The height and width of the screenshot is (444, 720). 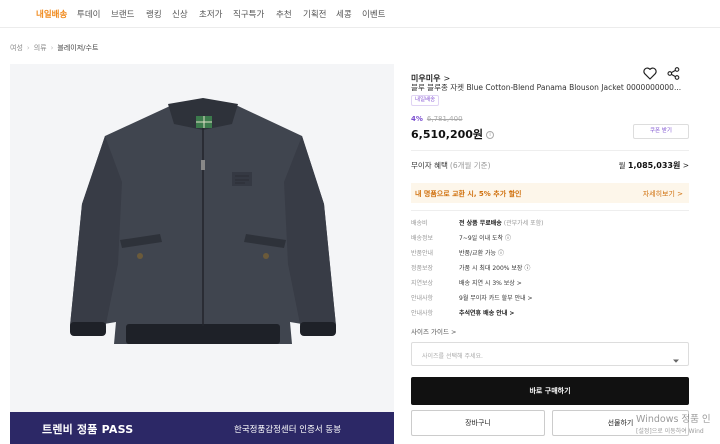 What do you see at coordinates (422, 268) in the screenshot?
I see `spec-key: 정품보장` at bounding box center [422, 268].